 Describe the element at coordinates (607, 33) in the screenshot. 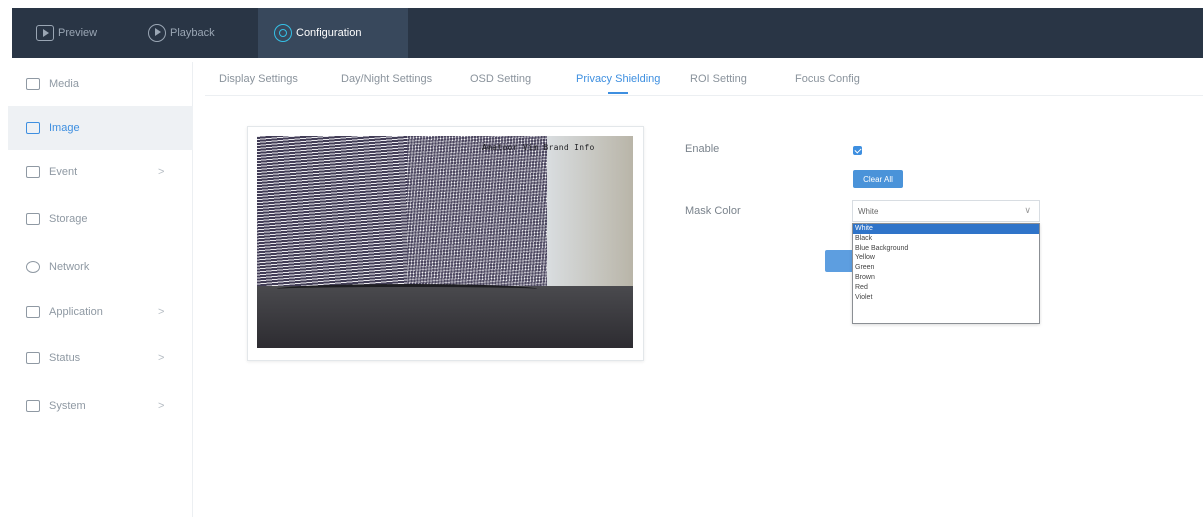

I see `top-navigation-inner: Preview Playback Configuration` at that location.